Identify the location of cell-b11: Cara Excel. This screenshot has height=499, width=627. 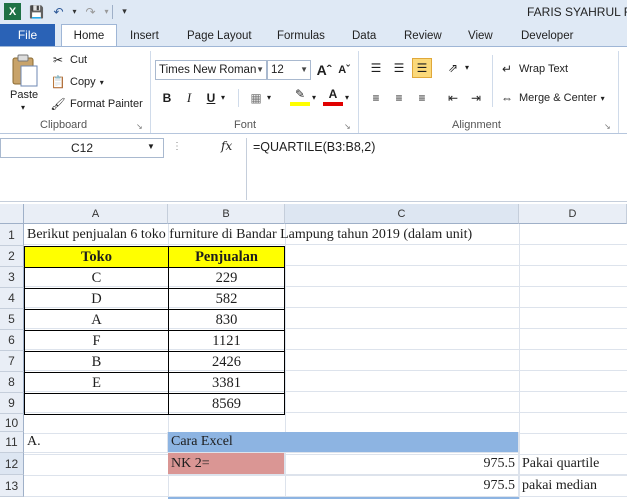
(343, 442).